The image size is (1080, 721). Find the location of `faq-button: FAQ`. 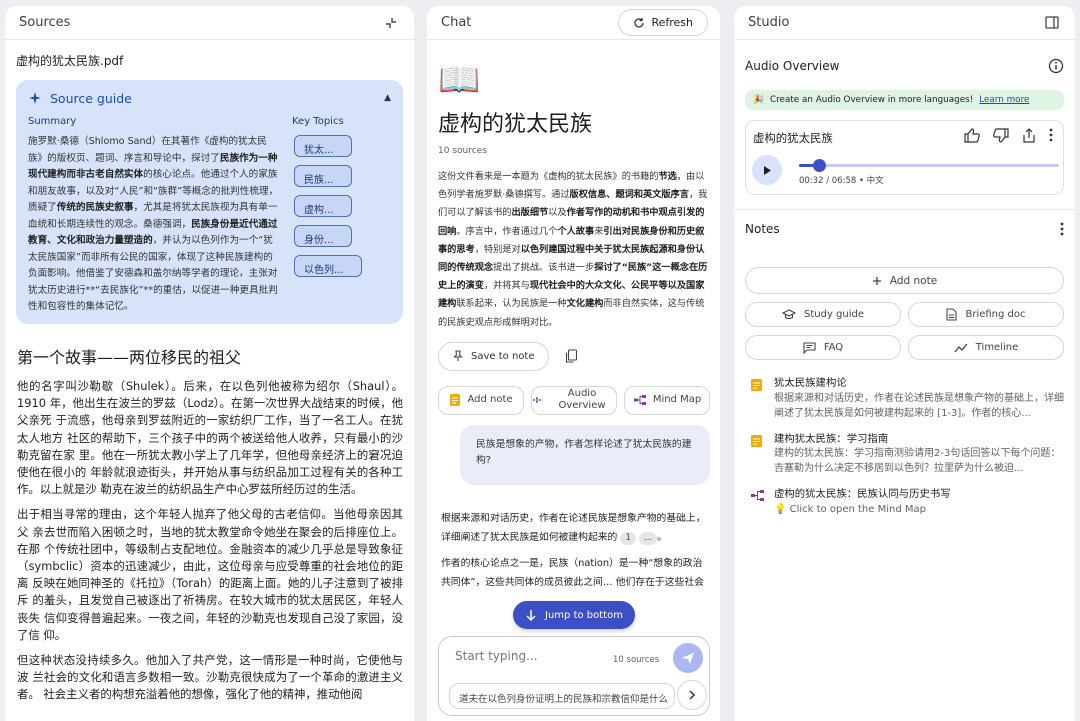

faq-button: FAQ is located at coordinates (823, 347).